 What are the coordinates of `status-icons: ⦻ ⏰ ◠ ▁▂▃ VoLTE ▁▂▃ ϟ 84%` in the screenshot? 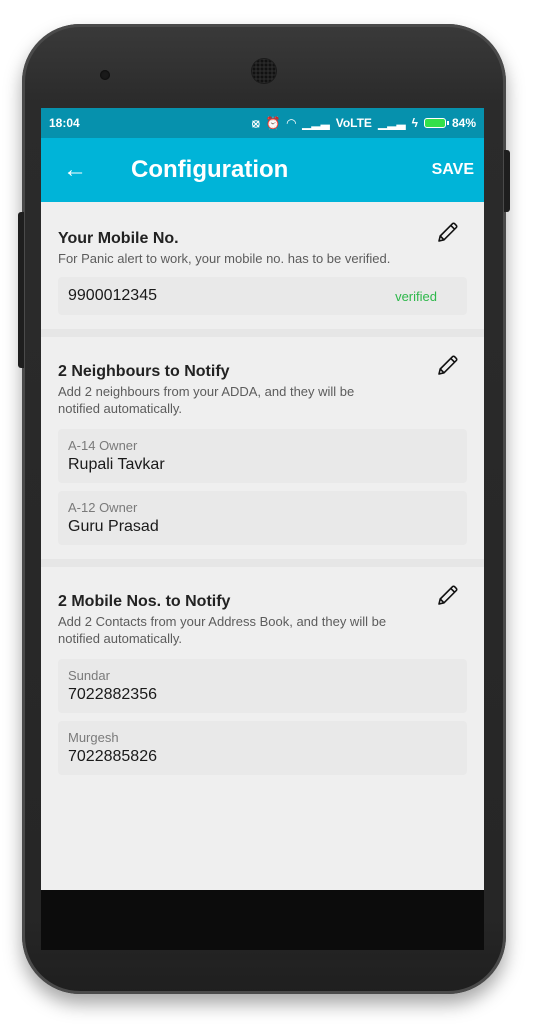 It's located at (364, 123).